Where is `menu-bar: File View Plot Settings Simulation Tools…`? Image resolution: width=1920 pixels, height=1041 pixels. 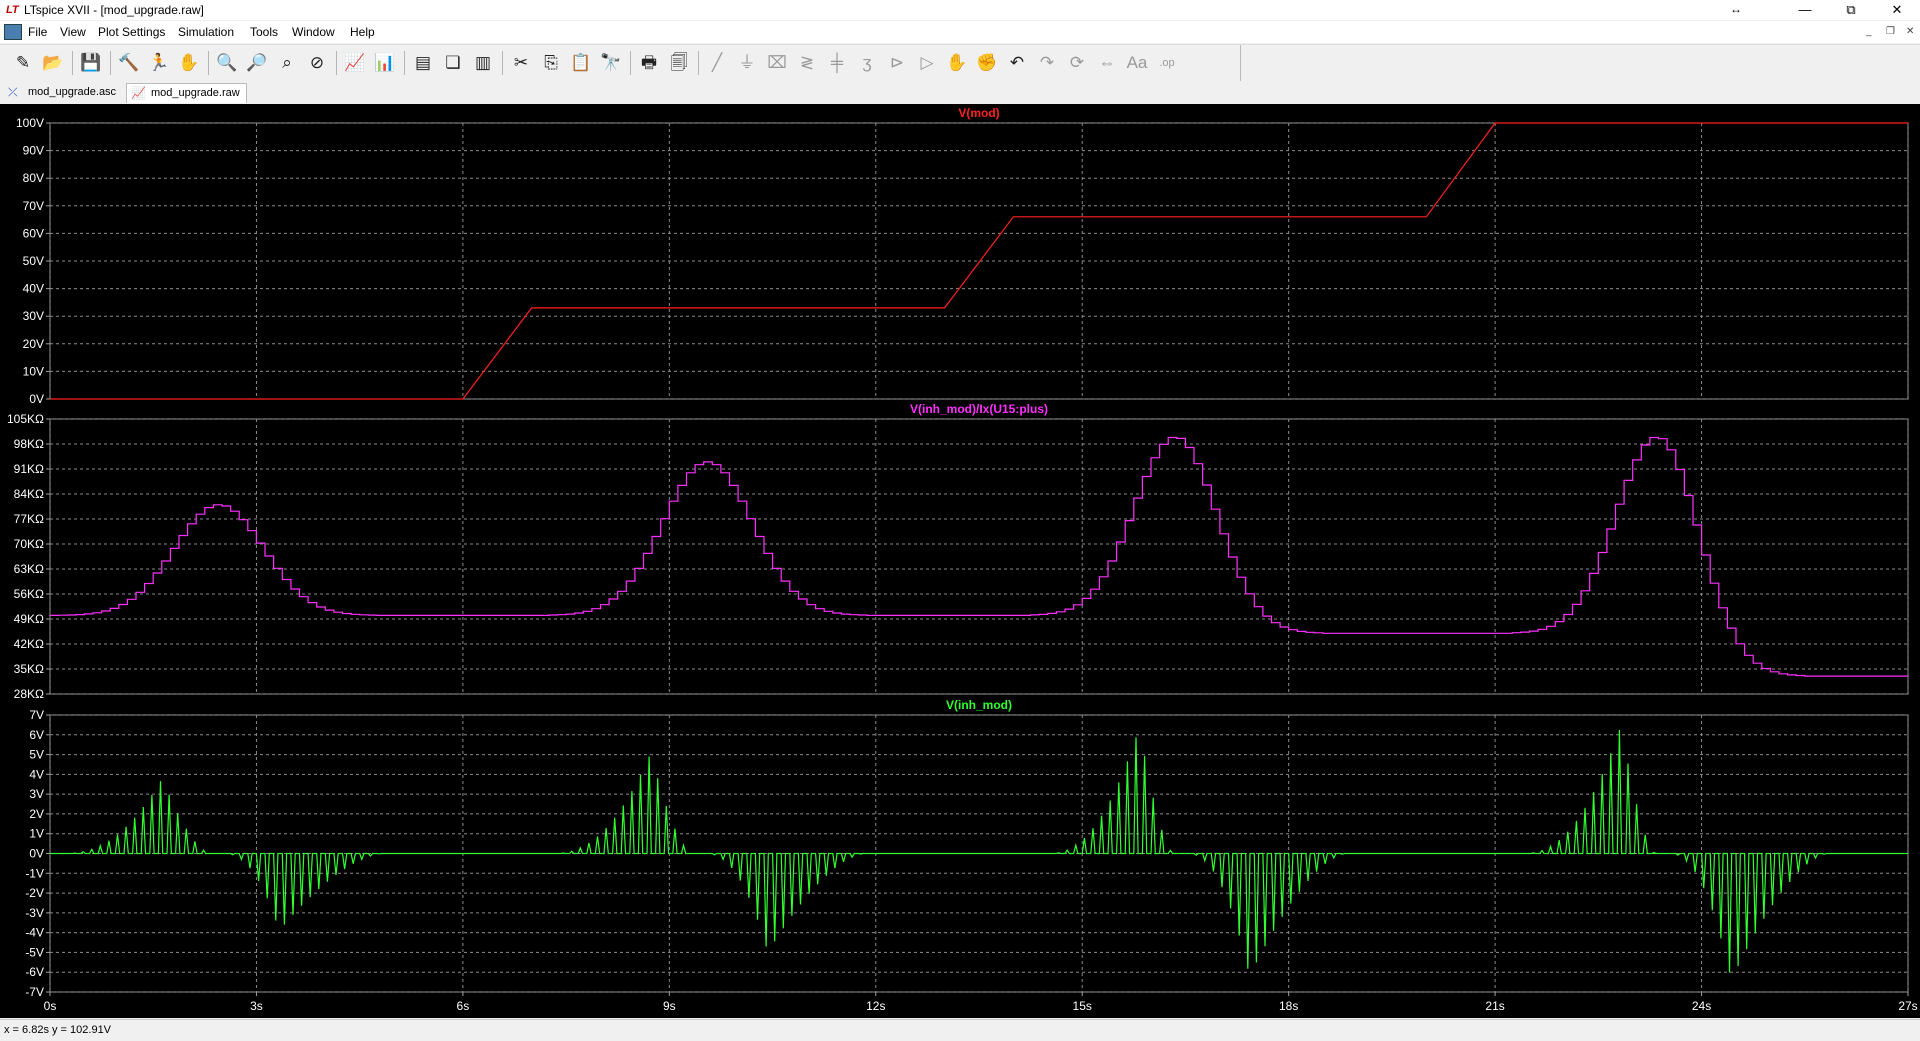
menu-bar: File View Plot Settings Simulation Tools… is located at coordinates (960, 32).